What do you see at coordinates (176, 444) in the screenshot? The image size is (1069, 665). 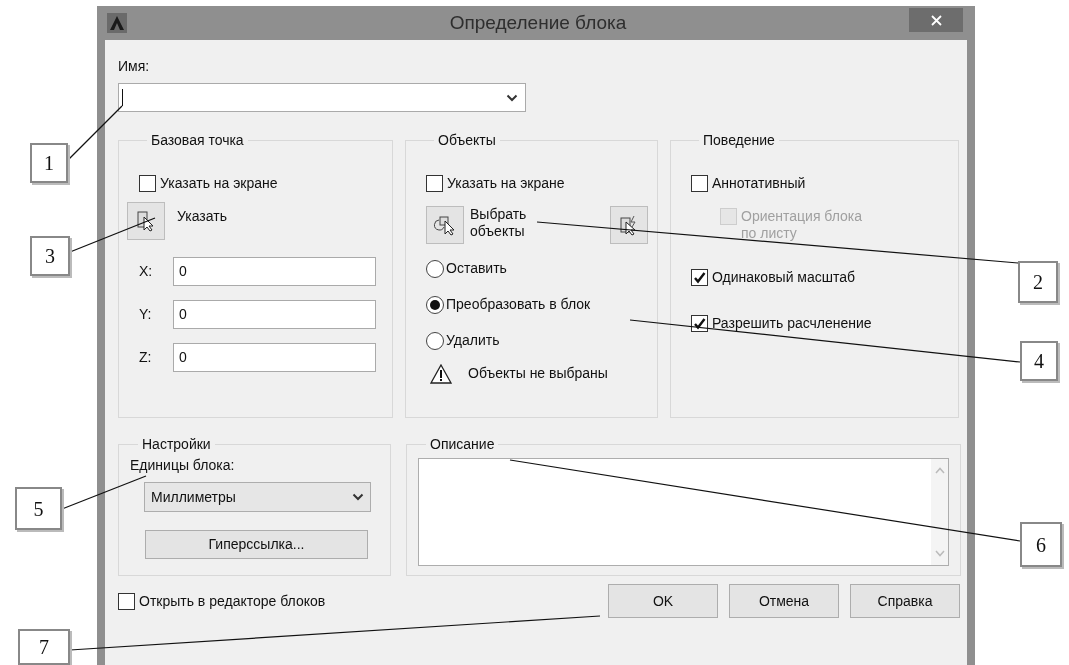 I see `group-title: Настройки` at bounding box center [176, 444].